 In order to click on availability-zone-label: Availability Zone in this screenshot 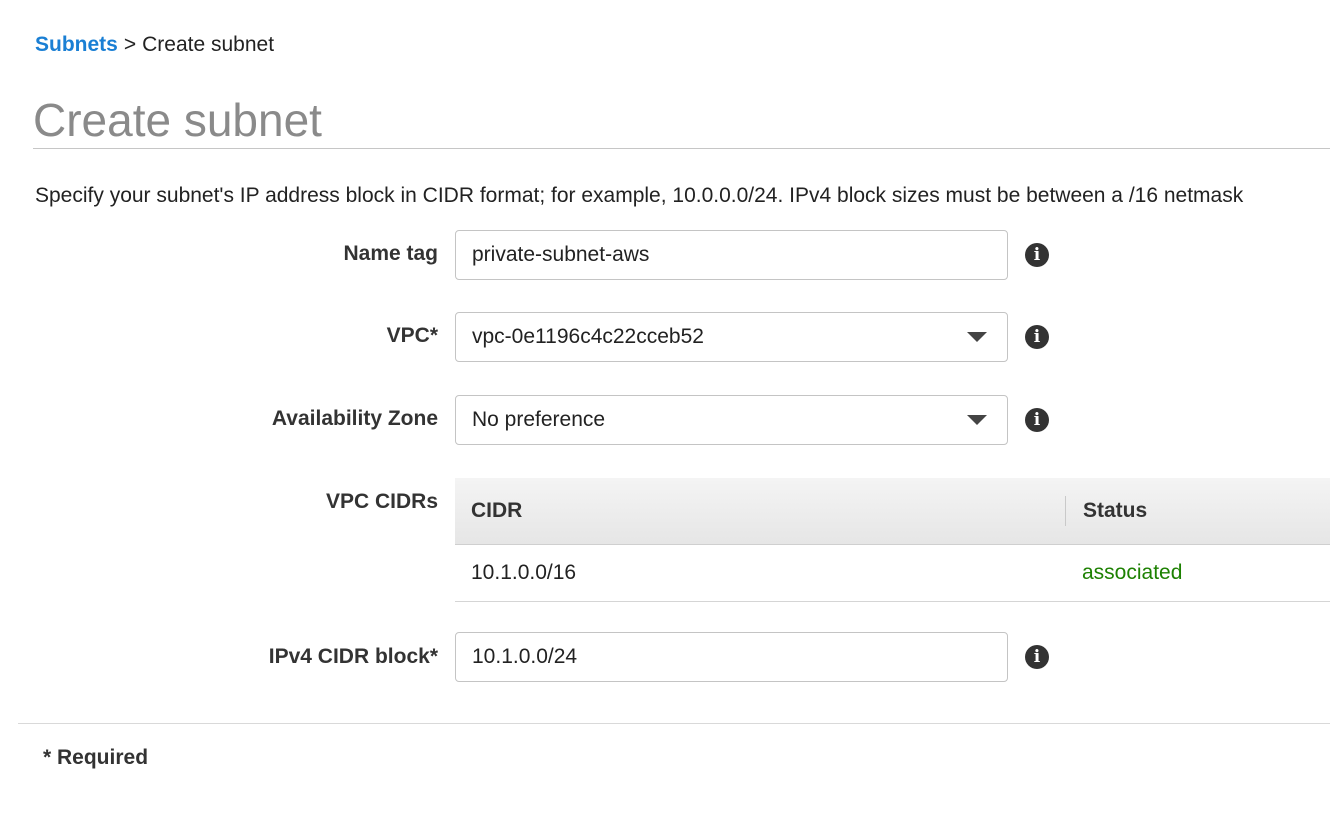, I will do `click(354, 418)`.